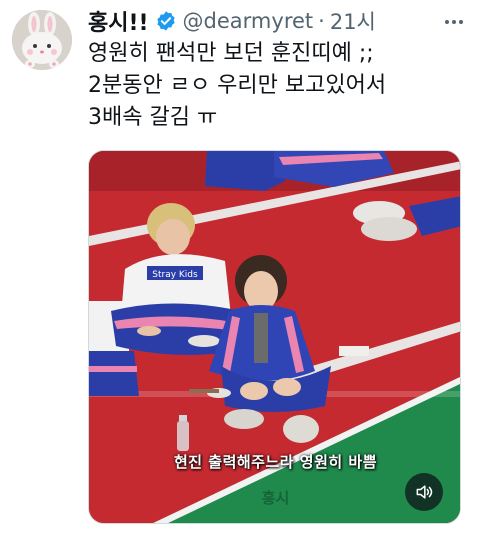  I want to click on more-dots-icon, so click(454, 22).